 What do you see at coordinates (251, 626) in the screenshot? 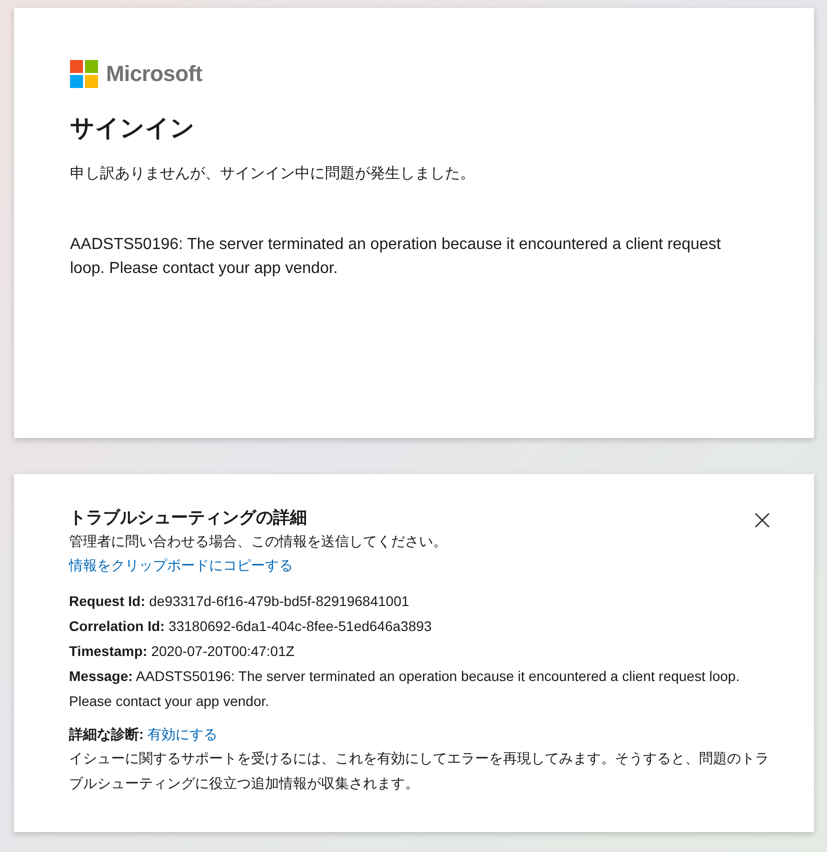
I see `detail-line: Correlation Id: 33180692-6da1-404c-8fee-51ed646a3893` at bounding box center [251, 626].